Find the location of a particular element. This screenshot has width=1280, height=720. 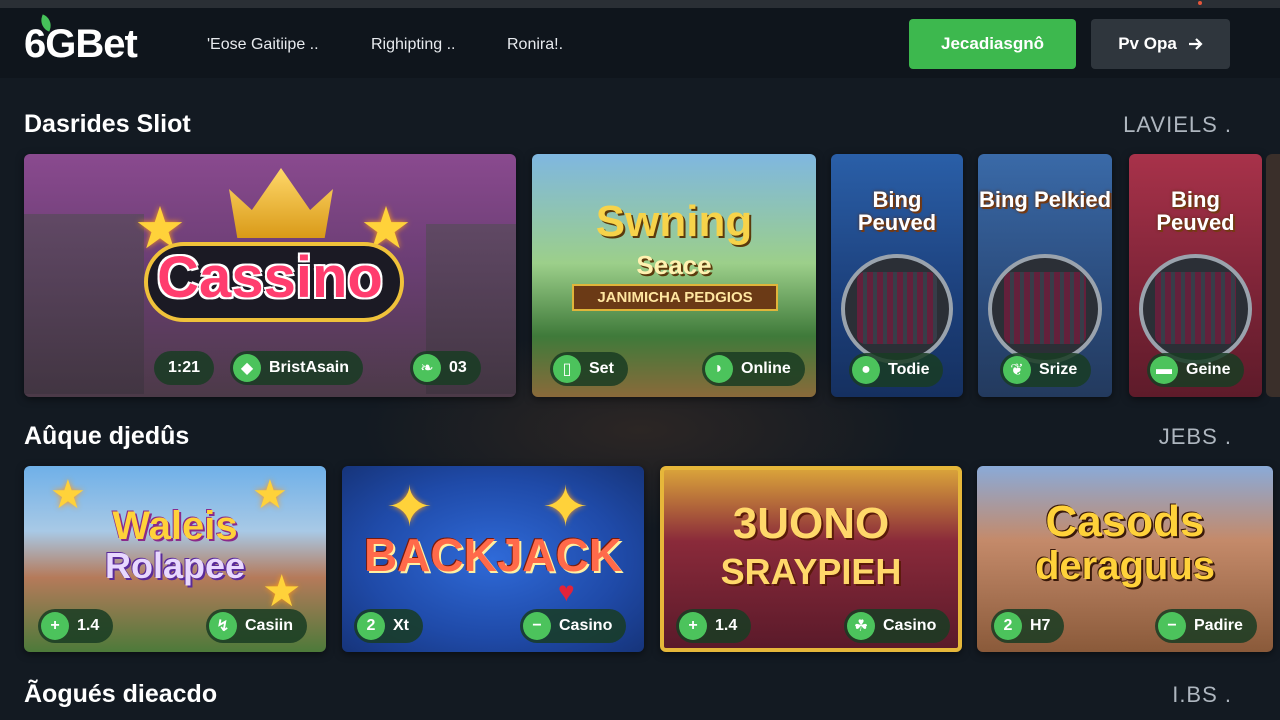

game-card-waleis-rolapee: ★ ★ ★ Waleis Rolapee +1.4 ↯ Casiin is located at coordinates (175, 559).